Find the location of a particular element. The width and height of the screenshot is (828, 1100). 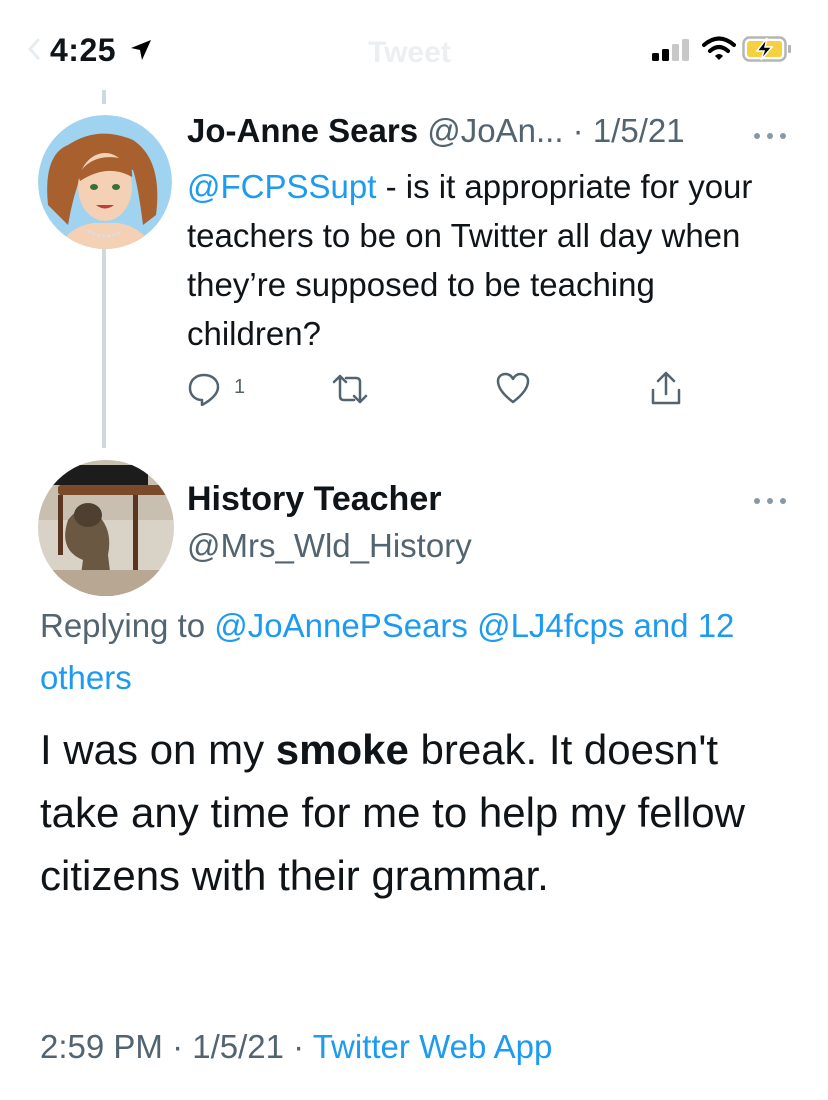

tweet-metadata: 2:59 PM · 1/5/21 · Twitter Web App is located at coordinates (296, 1047).